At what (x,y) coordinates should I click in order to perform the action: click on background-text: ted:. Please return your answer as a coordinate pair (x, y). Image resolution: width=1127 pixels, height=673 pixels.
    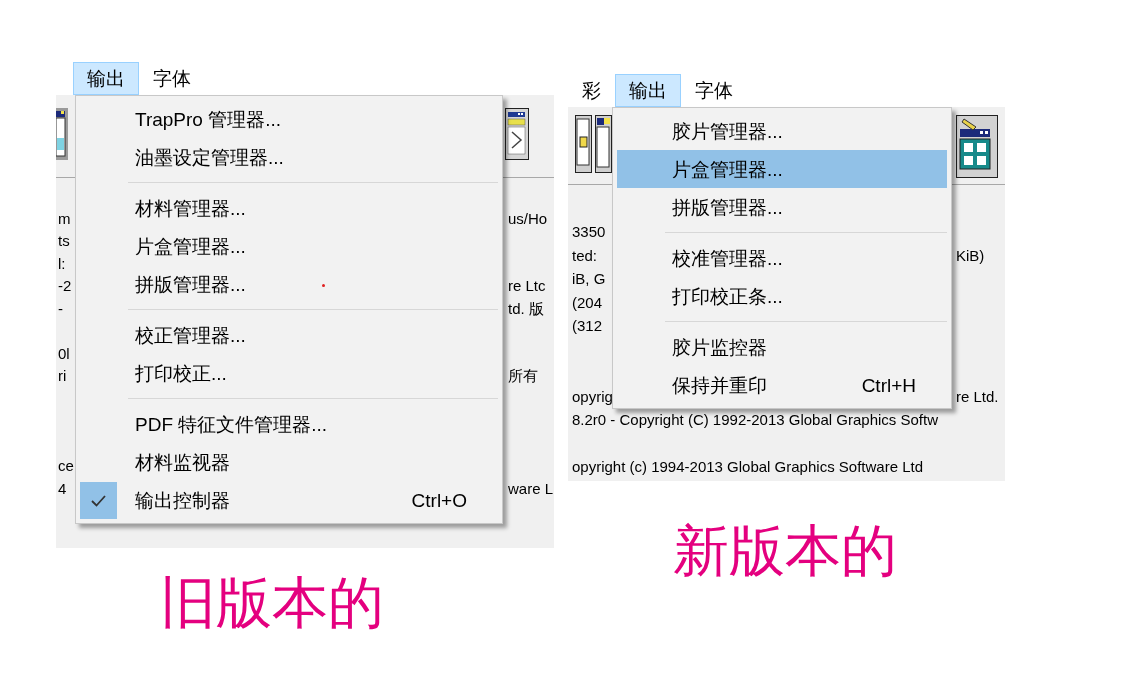
    Looking at the image, I should click on (584, 255).